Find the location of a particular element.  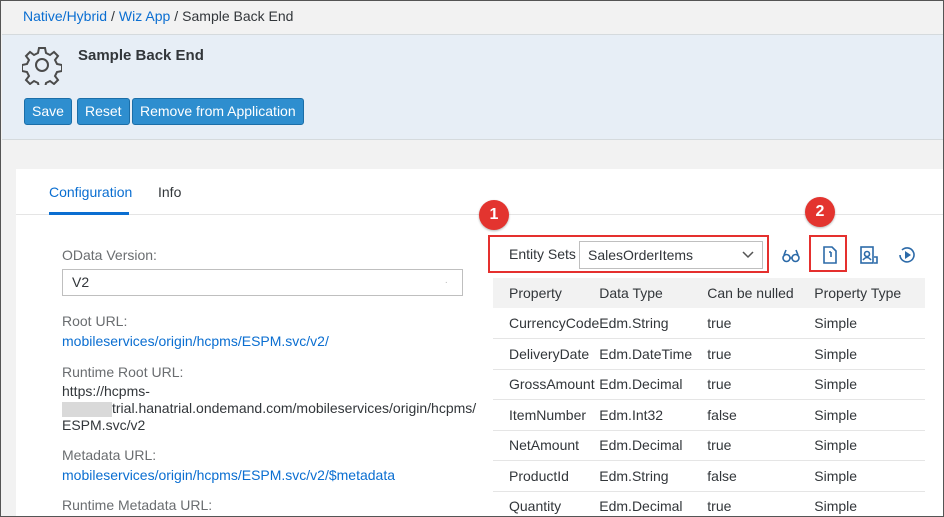

runtime-root-url-line1: https://hcpms- is located at coordinates (106, 391).